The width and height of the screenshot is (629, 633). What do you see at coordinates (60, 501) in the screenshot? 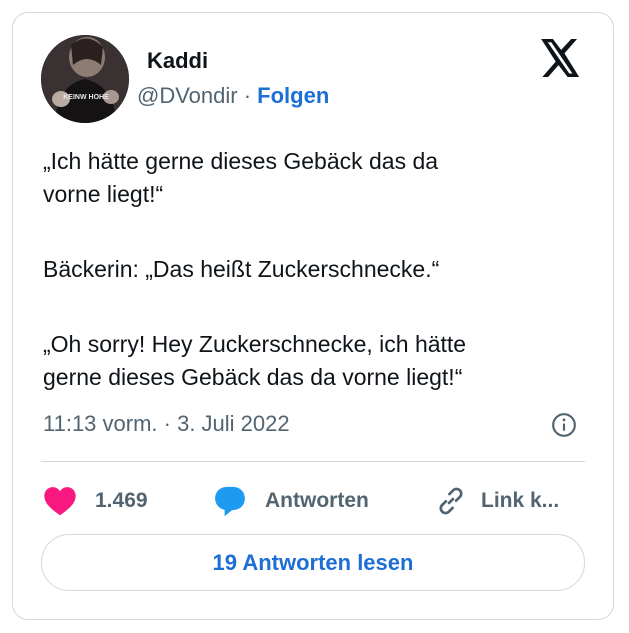
I see `heart-icon` at bounding box center [60, 501].